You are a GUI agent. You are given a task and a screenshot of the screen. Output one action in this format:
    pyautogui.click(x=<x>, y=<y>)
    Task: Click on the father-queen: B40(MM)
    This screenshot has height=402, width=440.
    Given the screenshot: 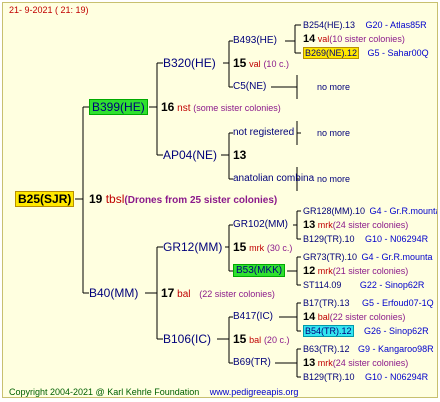 What is the action you would take?
    pyautogui.click(x=114, y=293)
    